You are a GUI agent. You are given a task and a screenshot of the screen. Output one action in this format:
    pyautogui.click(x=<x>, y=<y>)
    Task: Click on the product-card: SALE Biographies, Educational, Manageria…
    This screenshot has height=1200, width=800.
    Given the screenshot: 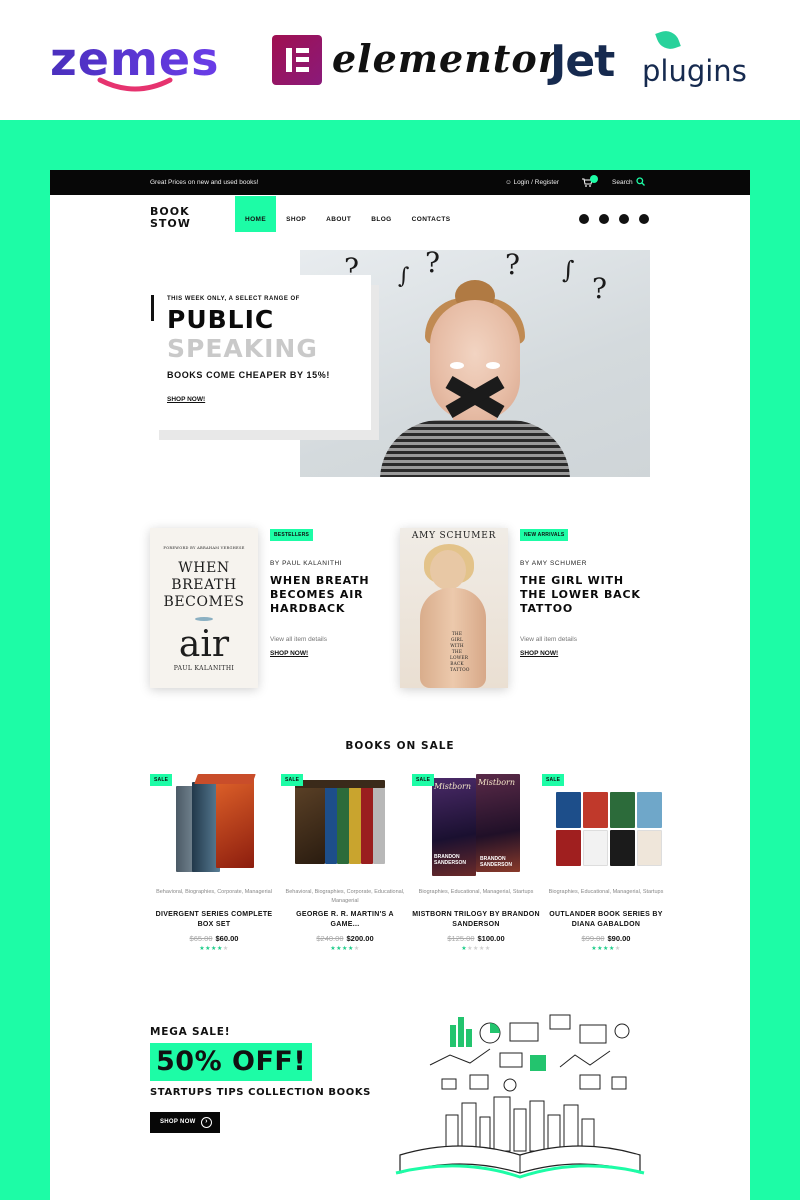 What is the action you would take?
    pyautogui.click(x=606, y=865)
    